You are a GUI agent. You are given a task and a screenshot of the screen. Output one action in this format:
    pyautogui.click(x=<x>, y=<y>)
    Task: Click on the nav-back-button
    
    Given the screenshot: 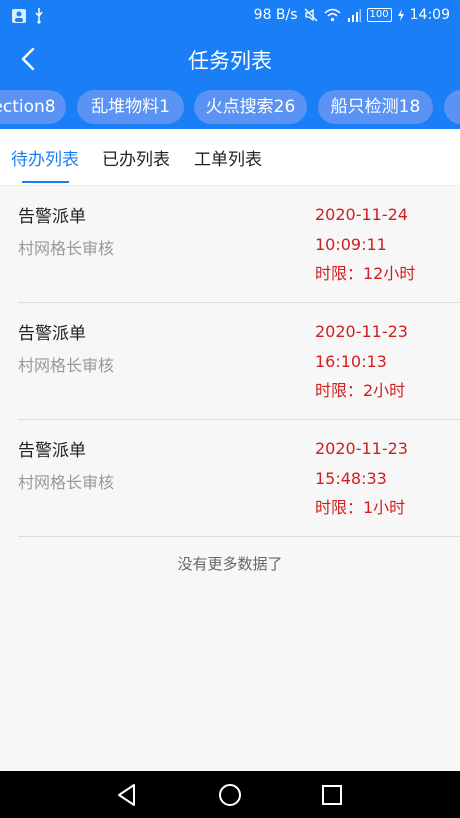 What is the action you would take?
    pyautogui.click(x=127, y=795)
    